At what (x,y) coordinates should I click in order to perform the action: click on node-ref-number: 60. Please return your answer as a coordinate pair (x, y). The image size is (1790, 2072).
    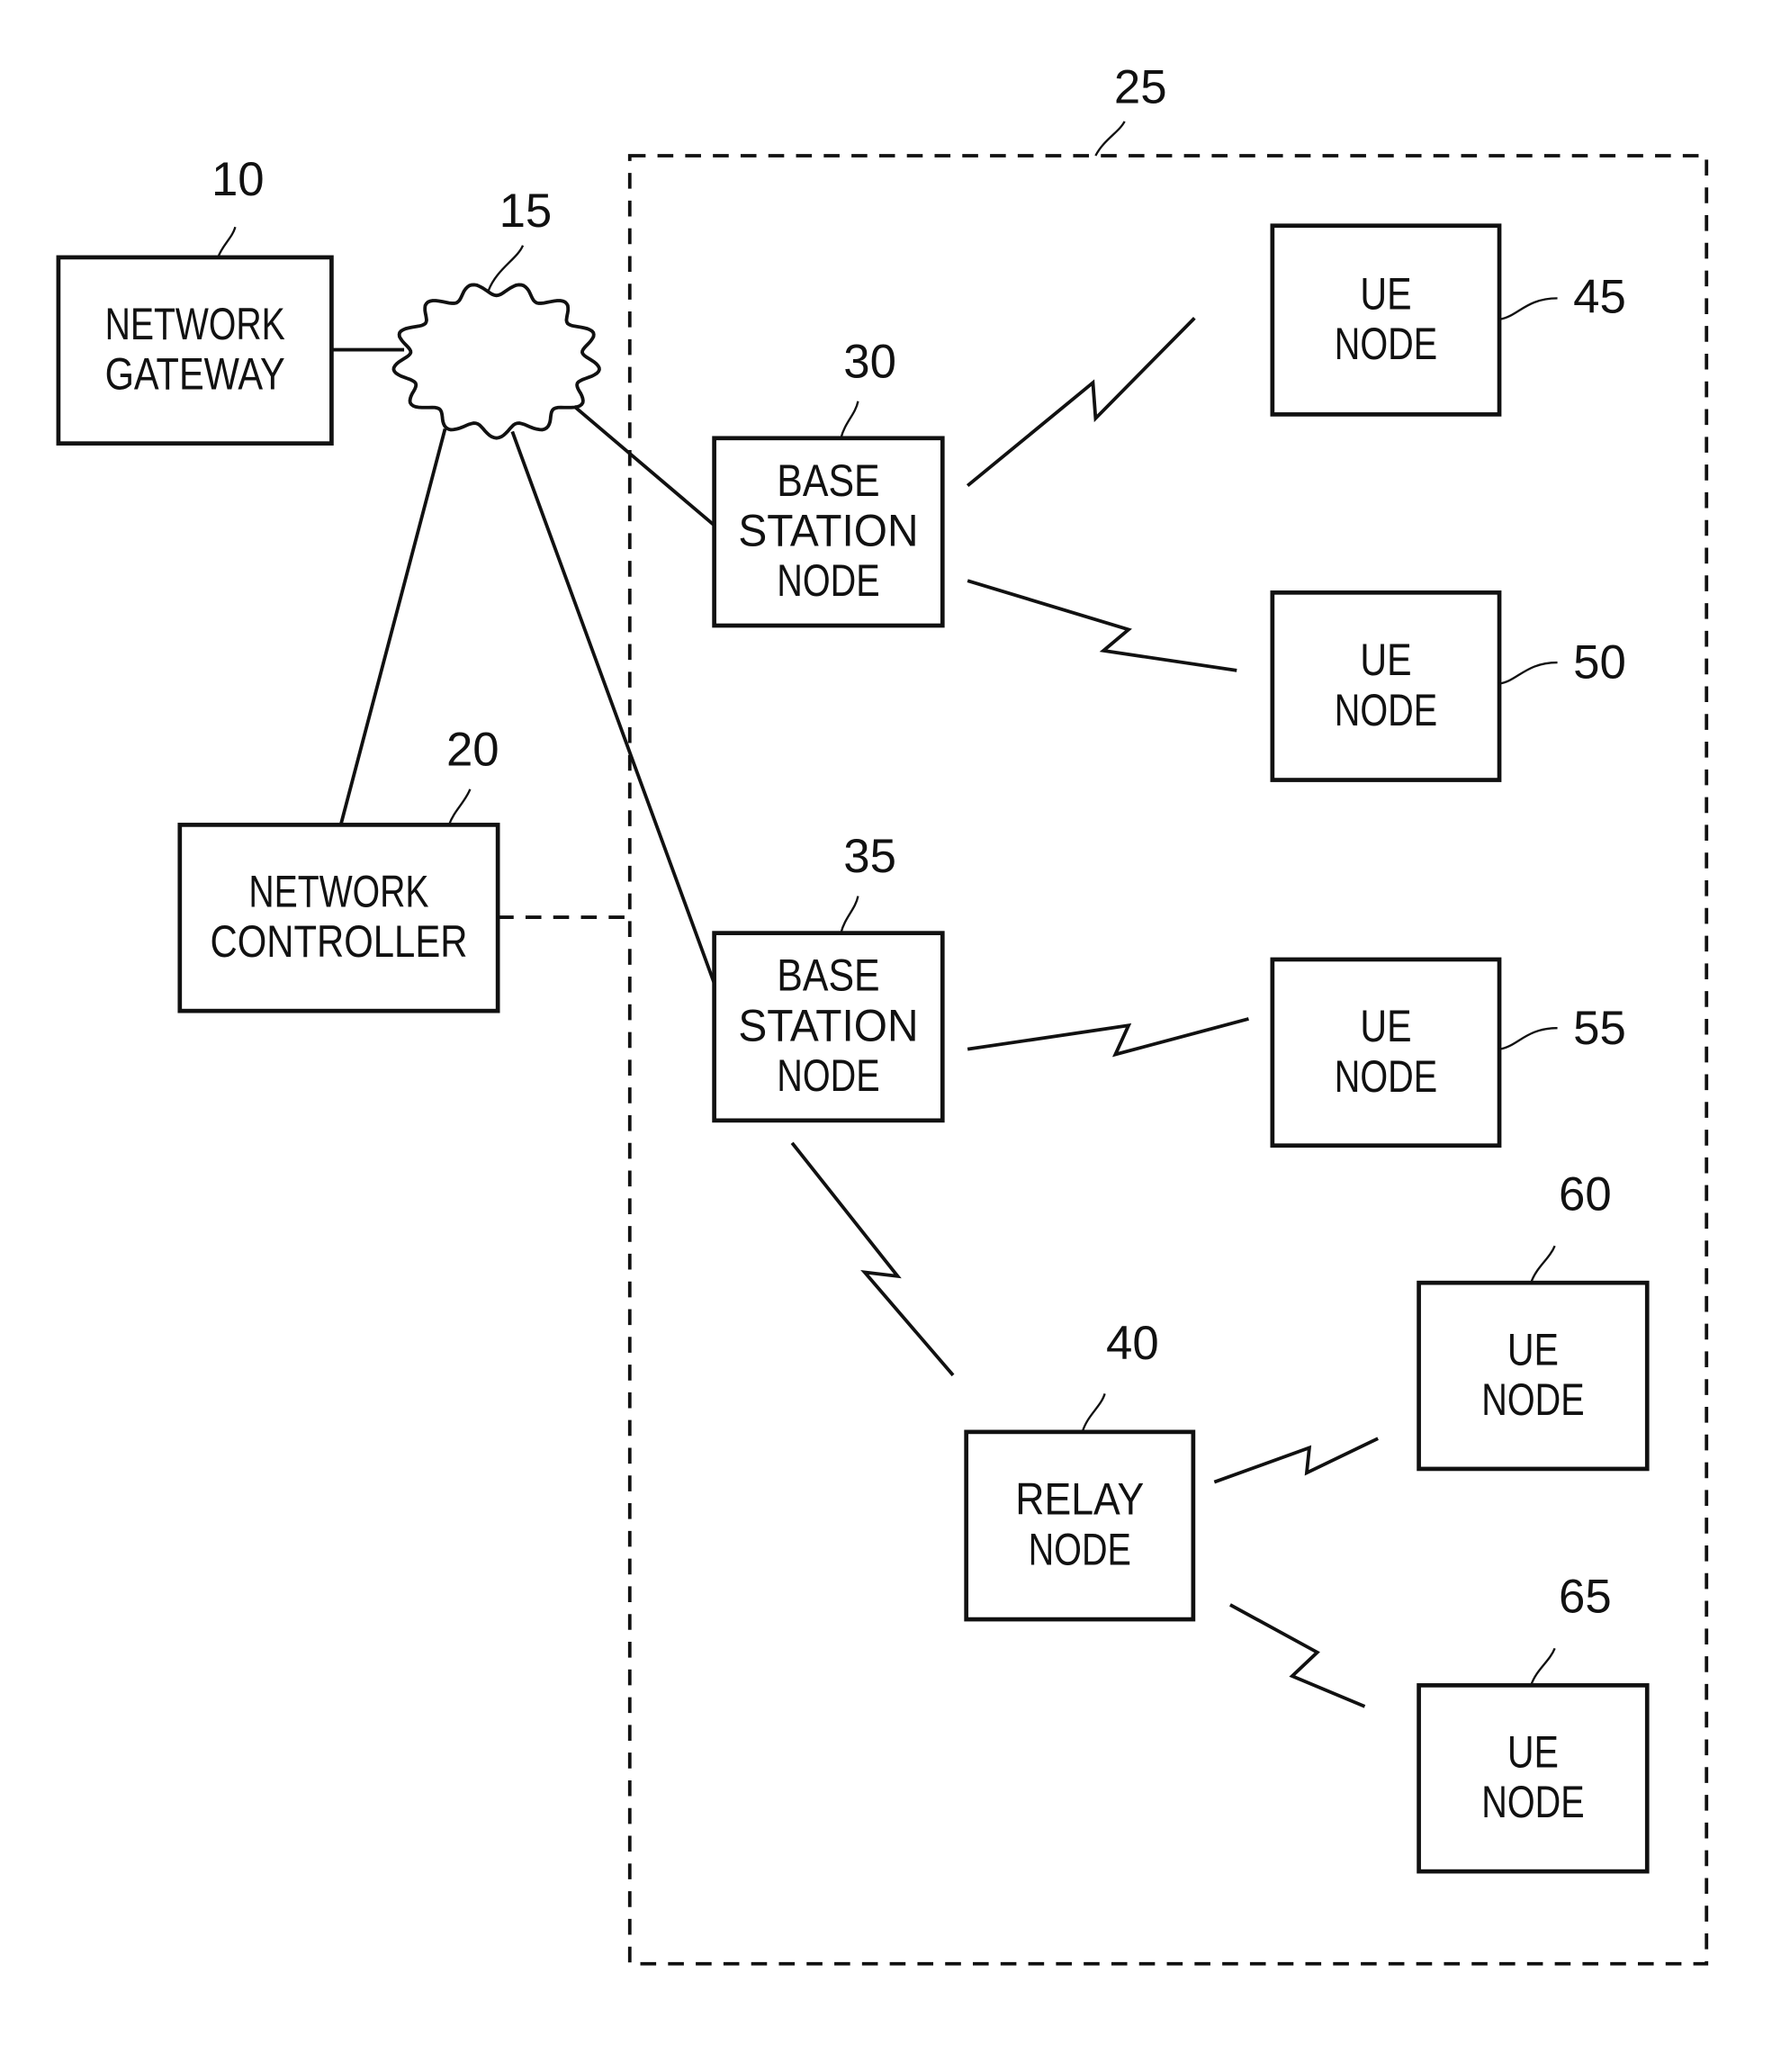
    Looking at the image, I should click on (1585, 1194).